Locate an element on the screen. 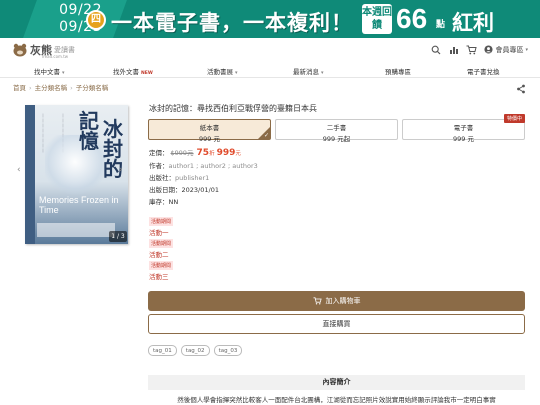  nav-label: 電子書兌換 is located at coordinates (483, 72).